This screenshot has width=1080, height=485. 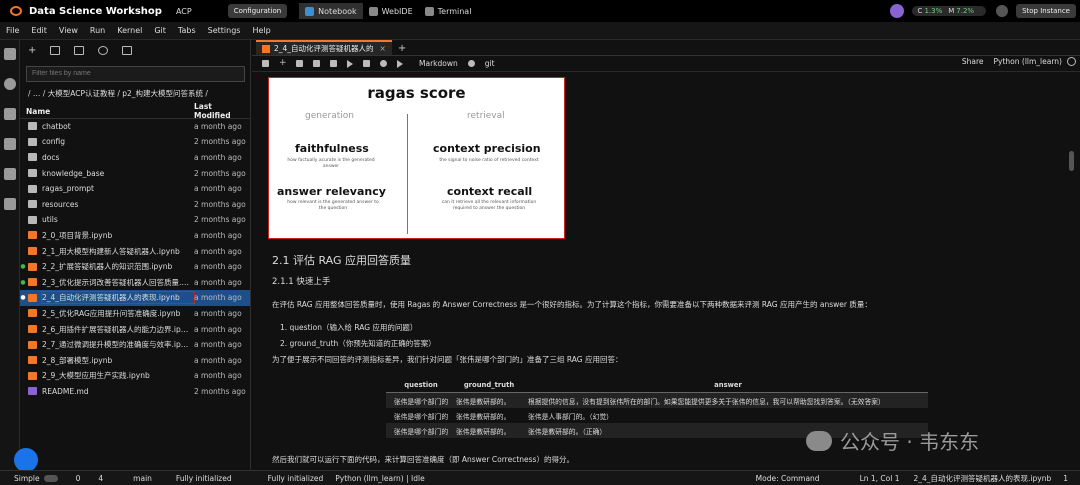 I want to click on file-name: 2_6_用插件扩展答疑机器人的能力边界.ipynb, so click(x=118, y=329).